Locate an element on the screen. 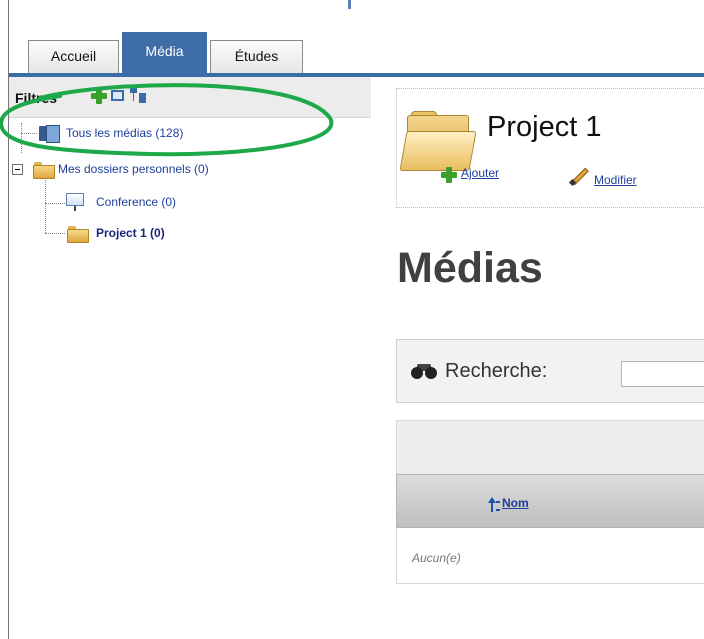  table-header-row: Nom is located at coordinates (550, 501).